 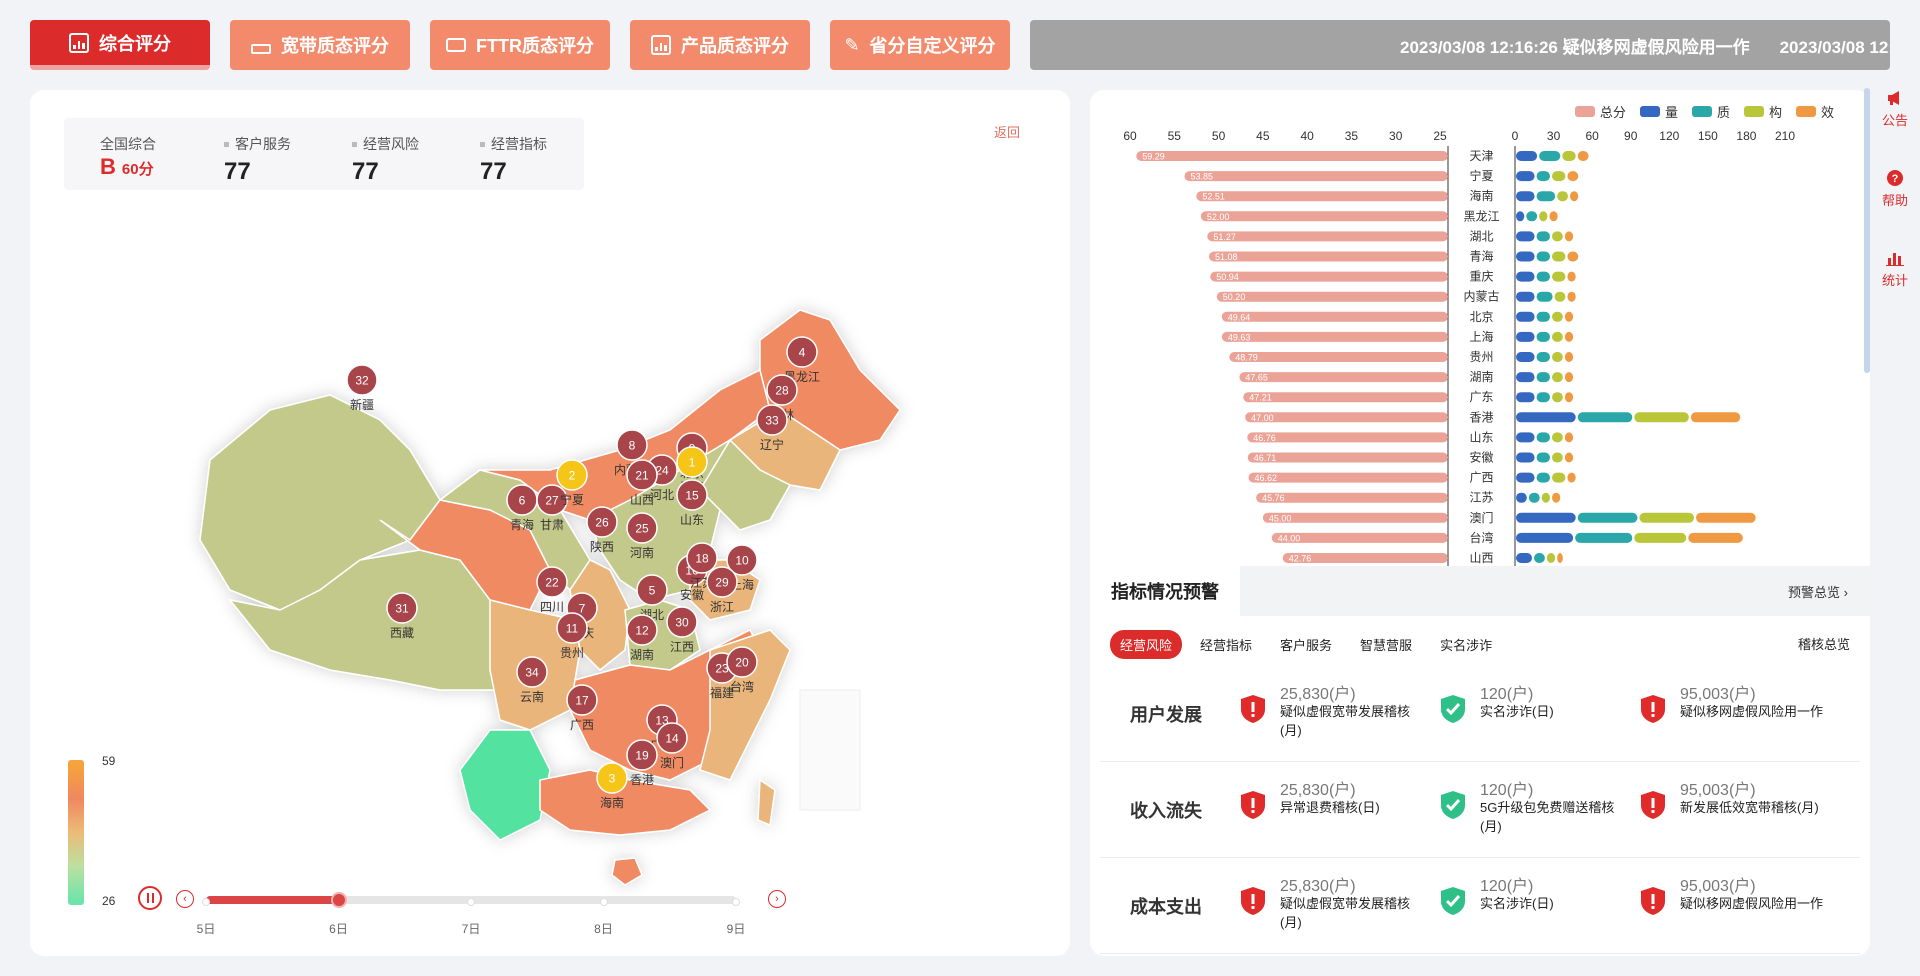 What do you see at coordinates (1273, 498) in the screenshot?
I see `total-score-label: 45.76` at bounding box center [1273, 498].